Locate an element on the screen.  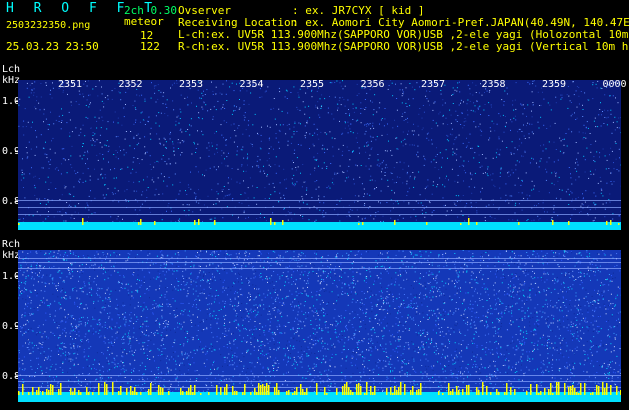
observer-value: : ex. JR7CYX [ kid ] is located at coordinates (358, 10).